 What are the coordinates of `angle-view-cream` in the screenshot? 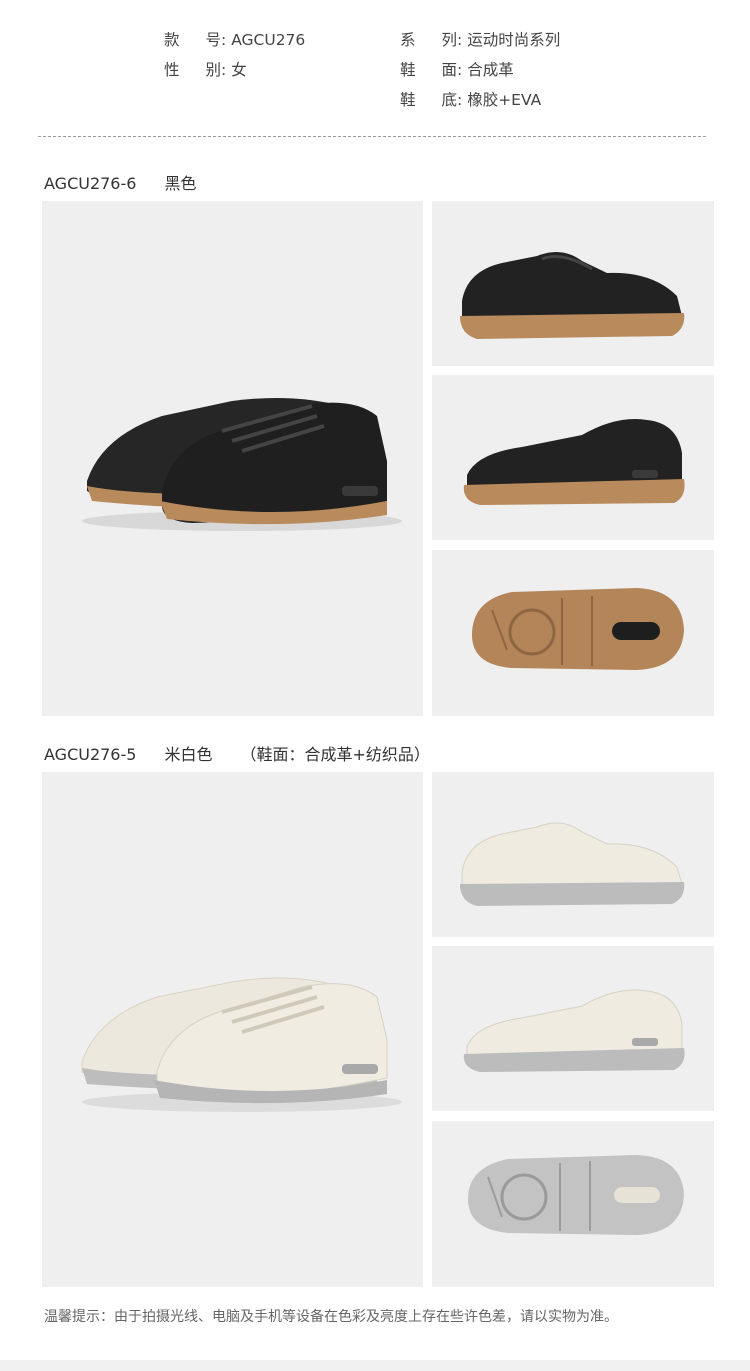 It's located at (573, 1028).